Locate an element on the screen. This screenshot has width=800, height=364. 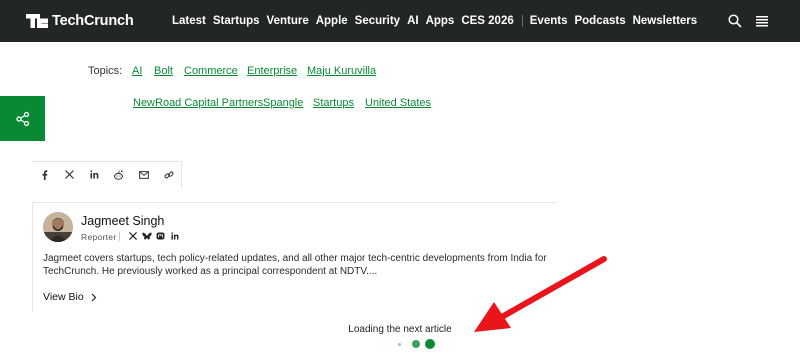
author-x-link is located at coordinates (132, 236).